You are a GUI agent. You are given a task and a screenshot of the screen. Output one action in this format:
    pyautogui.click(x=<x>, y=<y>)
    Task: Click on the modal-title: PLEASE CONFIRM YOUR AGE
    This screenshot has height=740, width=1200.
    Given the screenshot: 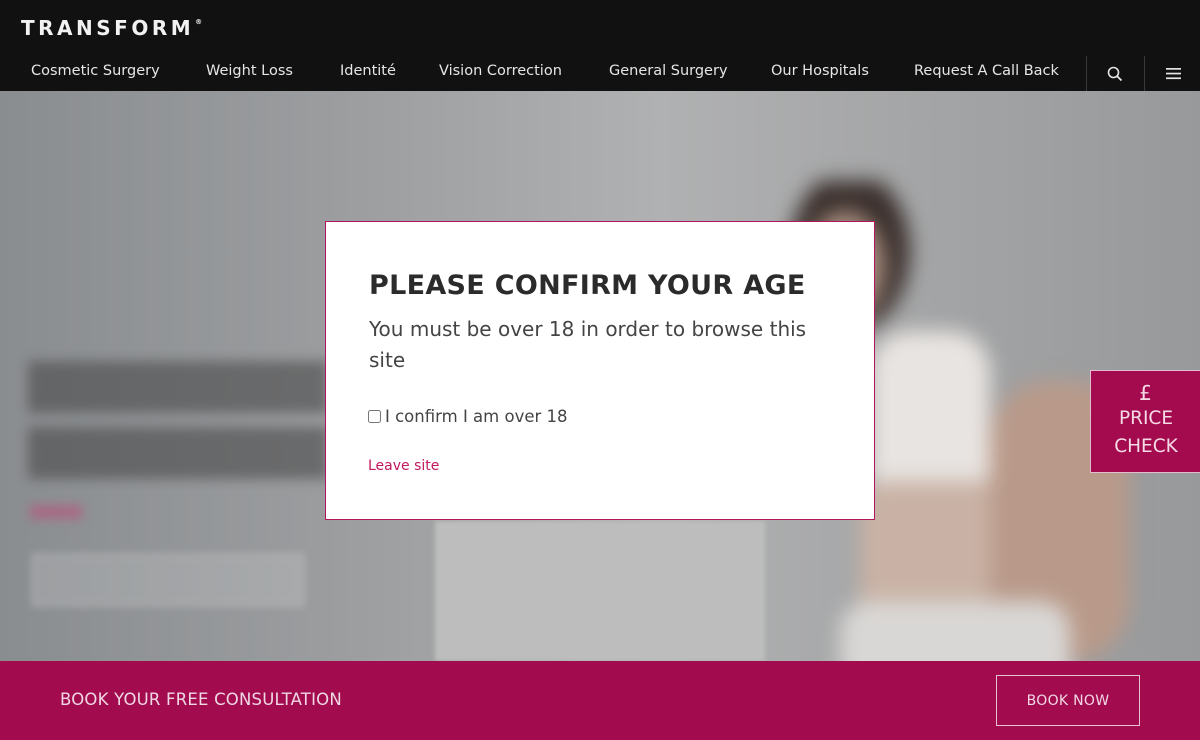 What is the action you would take?
    pyautogui.click(x=587, y=285)
    